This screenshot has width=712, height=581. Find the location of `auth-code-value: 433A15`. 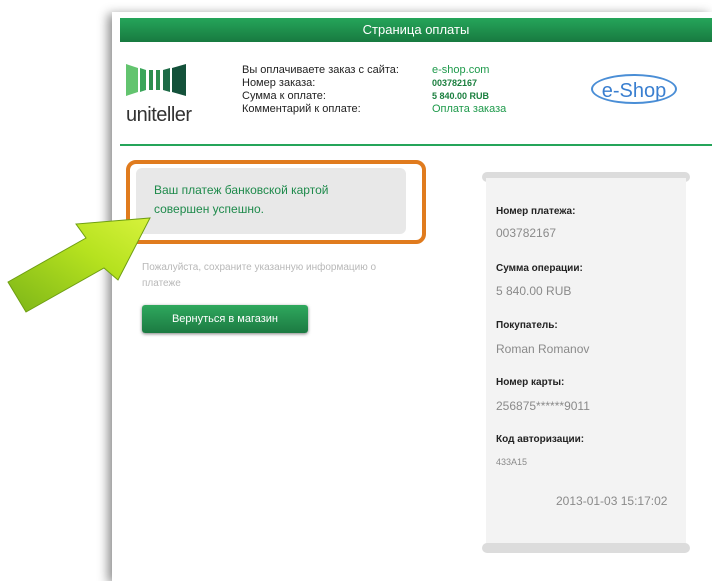

auth-code-value: 433A15 is located at coordinates (512, 462).